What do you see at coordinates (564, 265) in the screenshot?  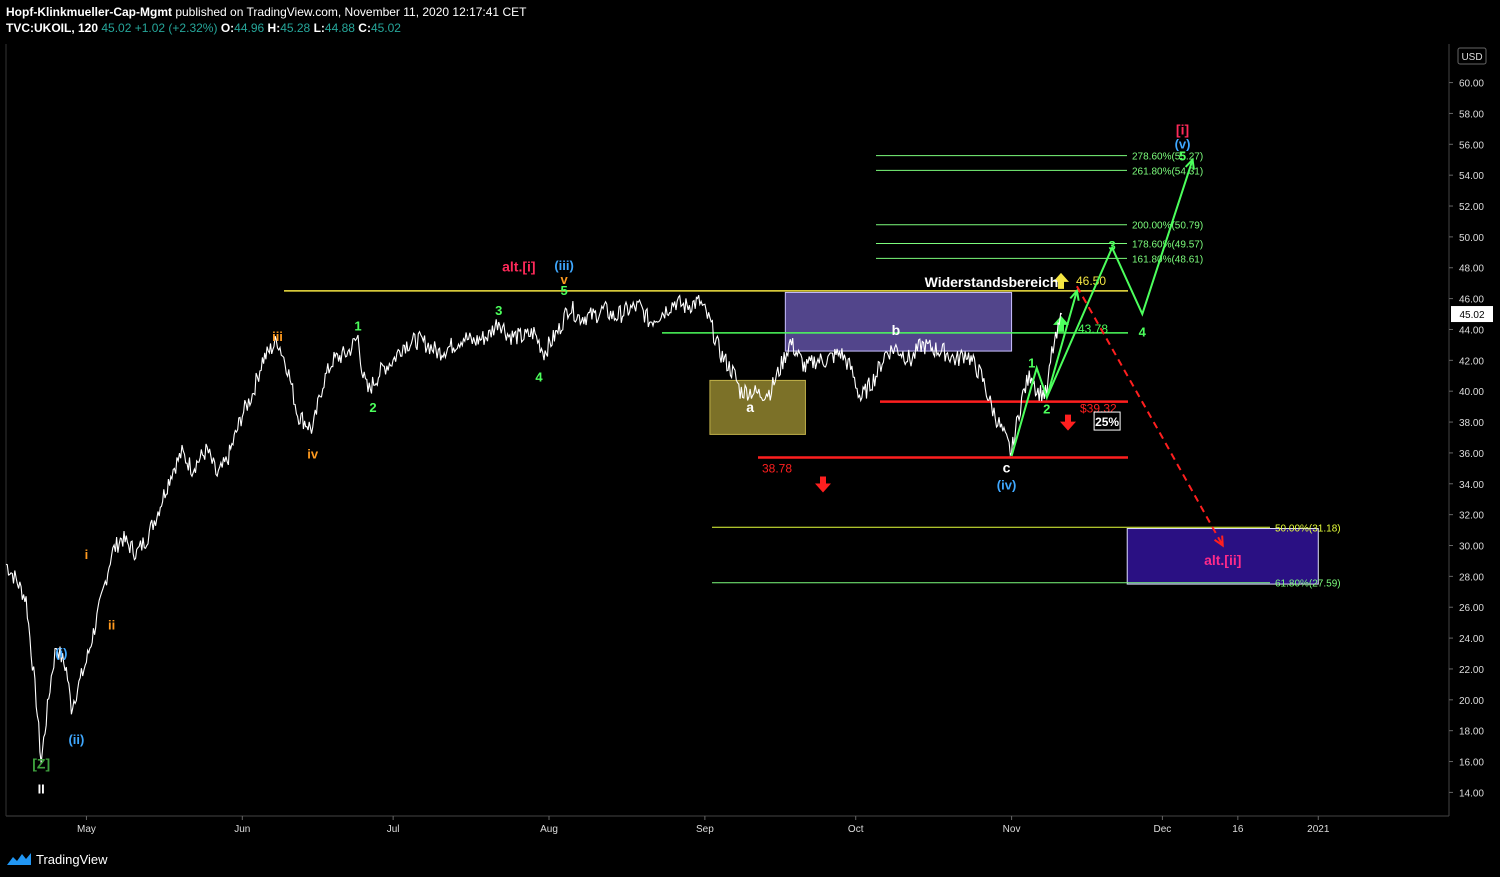 I see `wave-annotation: (iii)` at bounding box center [564, 265].